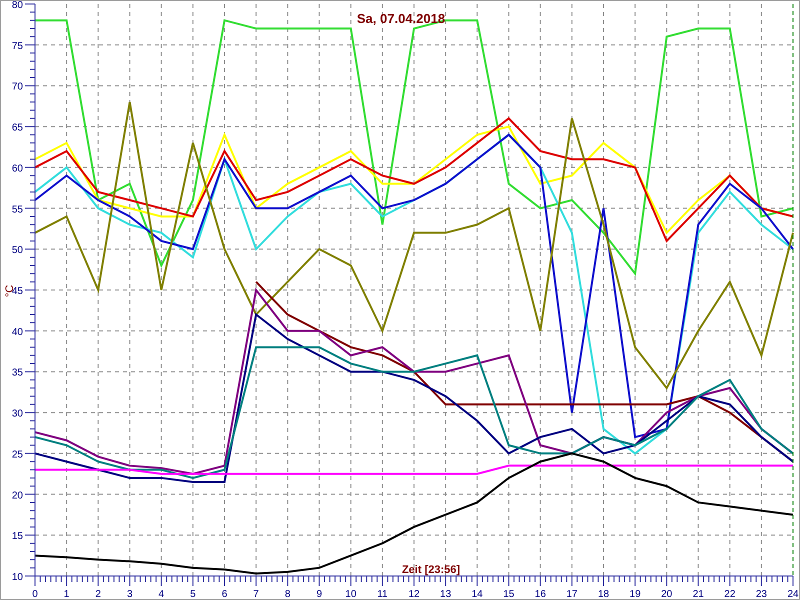 This screenshot has width=800, height=600. Describe the element at coordinates (17, 373) in the screenshot. I see `y-tick-label: 35` at that location.